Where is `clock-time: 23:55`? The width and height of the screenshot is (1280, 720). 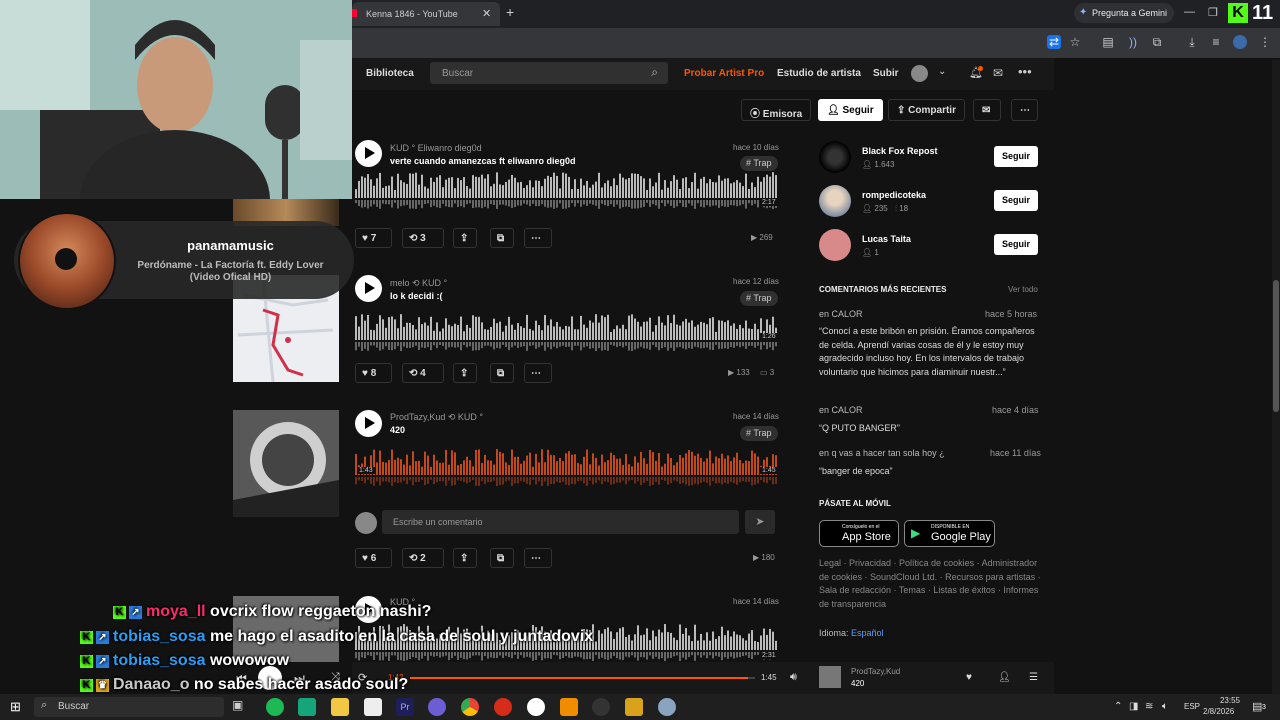 clock-time: 23:55 is located at coordinates (1230, 700).